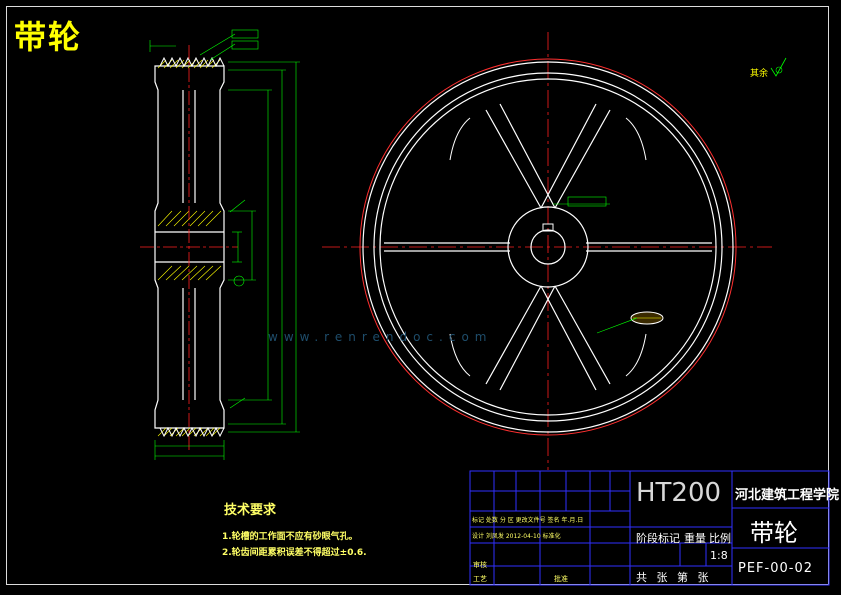 The image size is (841, 595). I want to click on stage-label: 阶段标记, so click(658, 538).